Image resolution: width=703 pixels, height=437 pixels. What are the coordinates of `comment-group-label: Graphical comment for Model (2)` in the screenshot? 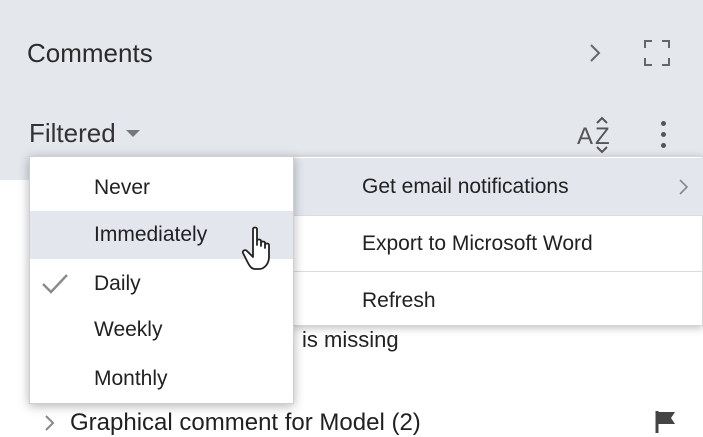 It's located at (245, 422).